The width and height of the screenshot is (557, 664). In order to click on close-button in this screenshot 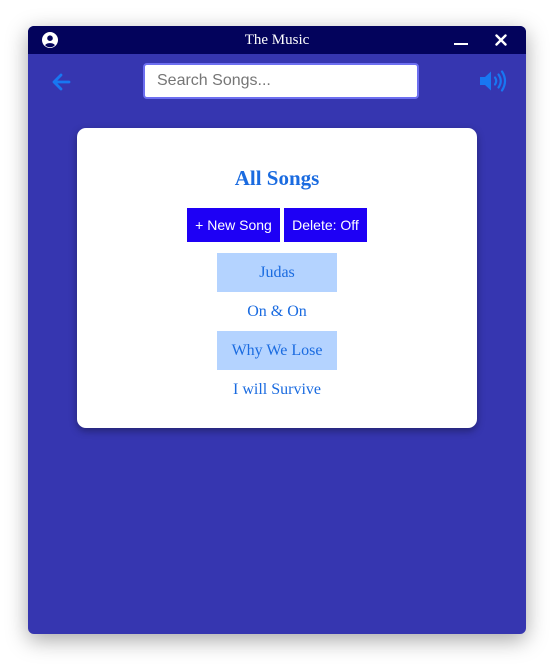, I will do `click(501, 40)`.